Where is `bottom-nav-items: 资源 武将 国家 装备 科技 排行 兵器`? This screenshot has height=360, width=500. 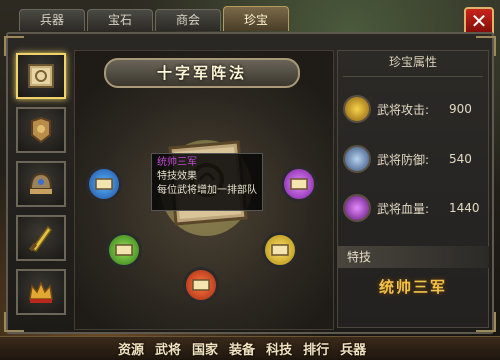 bottom-nav-items: 资源 武将 国家 装备 科技 排行 兵器 is located at coordinates (242, 348).